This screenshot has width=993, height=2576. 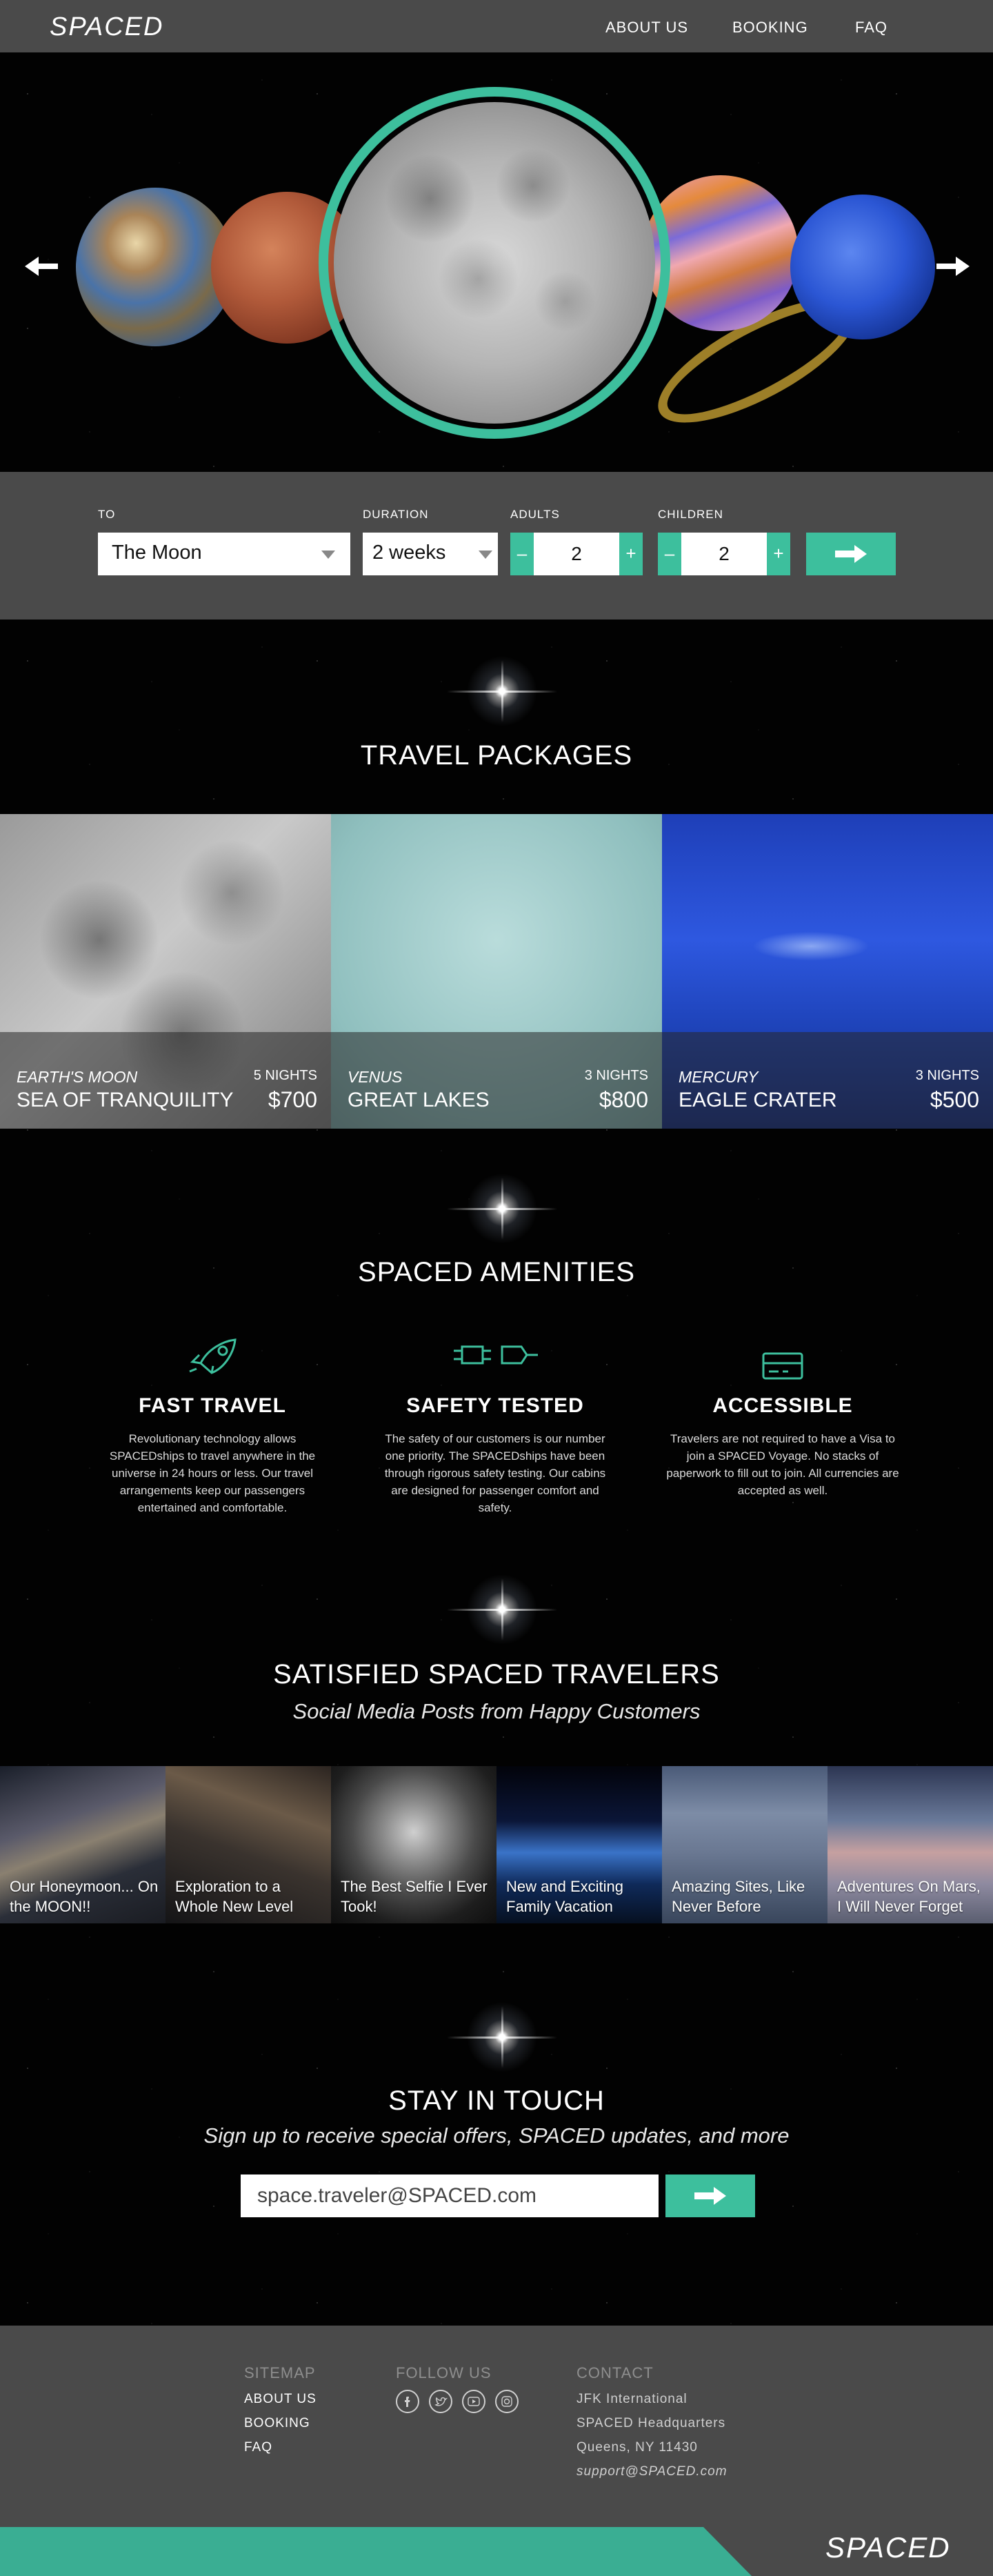 I want to click on to-label: TO, so click(x=107, y=514).